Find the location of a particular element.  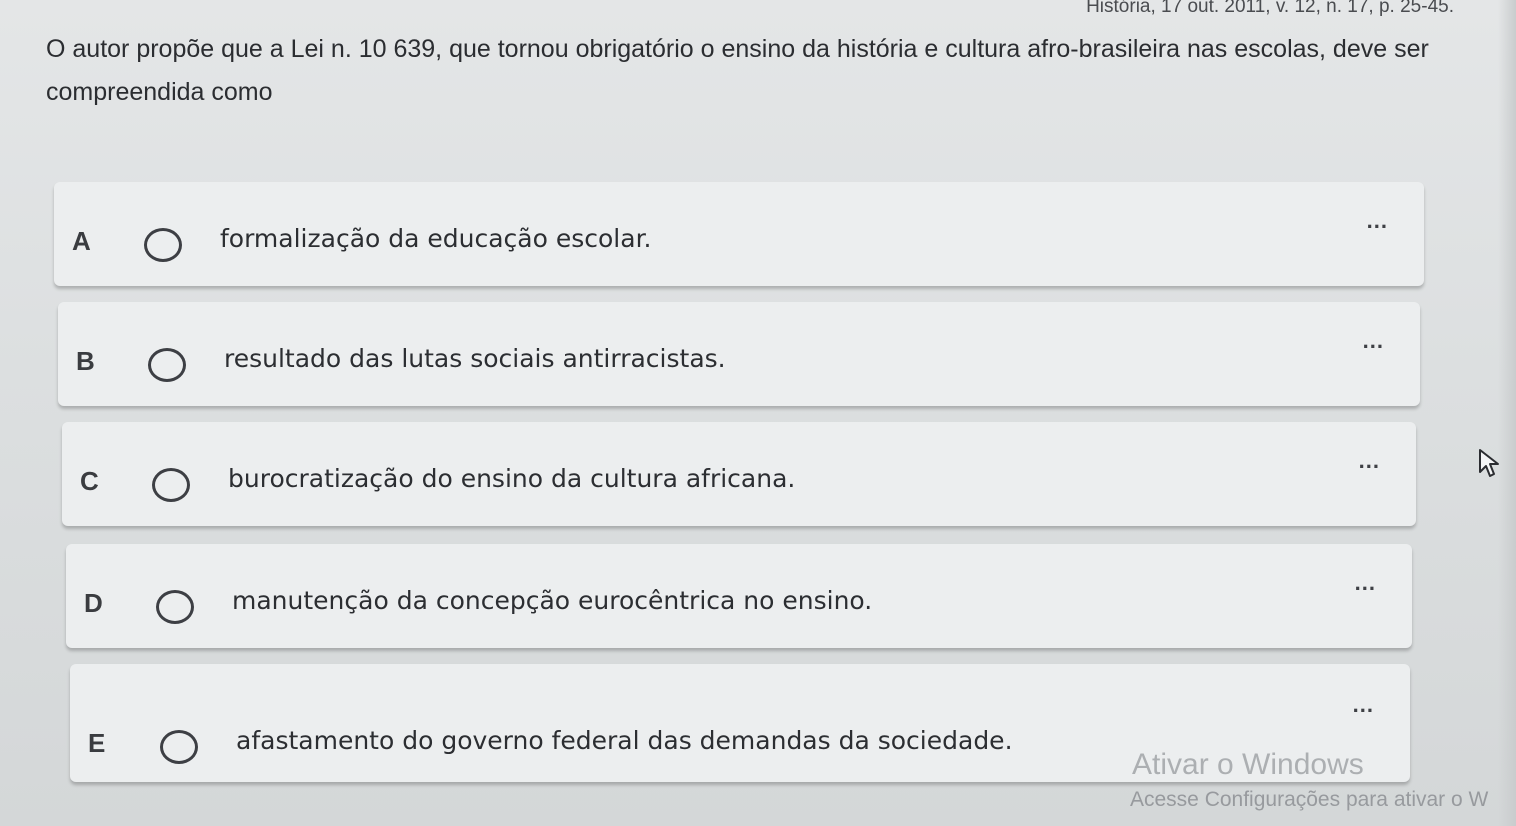

windows-activation-subtitle: Acesse Configurações para ativar o W is located at coordinates (1309, 799).